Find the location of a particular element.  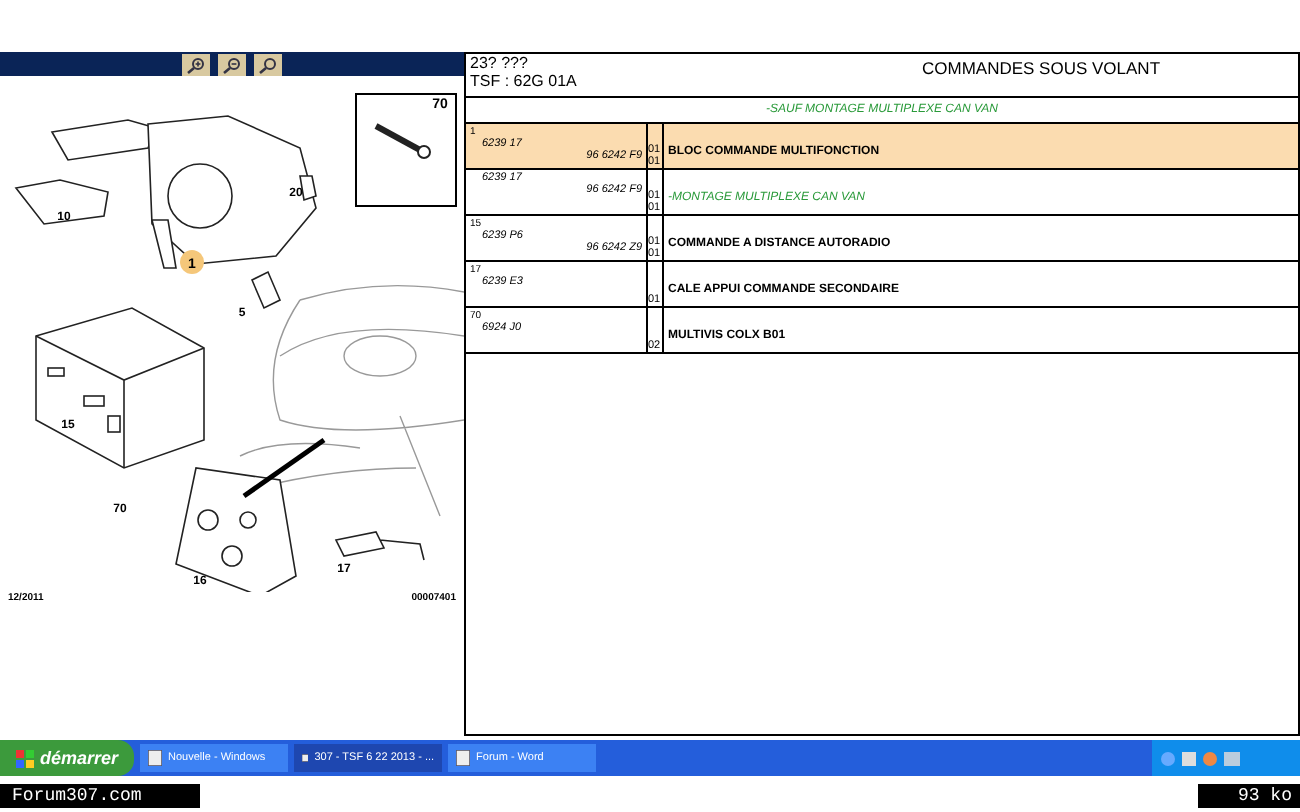

group-code: 23? ??? is located at coordinates (500, 63).